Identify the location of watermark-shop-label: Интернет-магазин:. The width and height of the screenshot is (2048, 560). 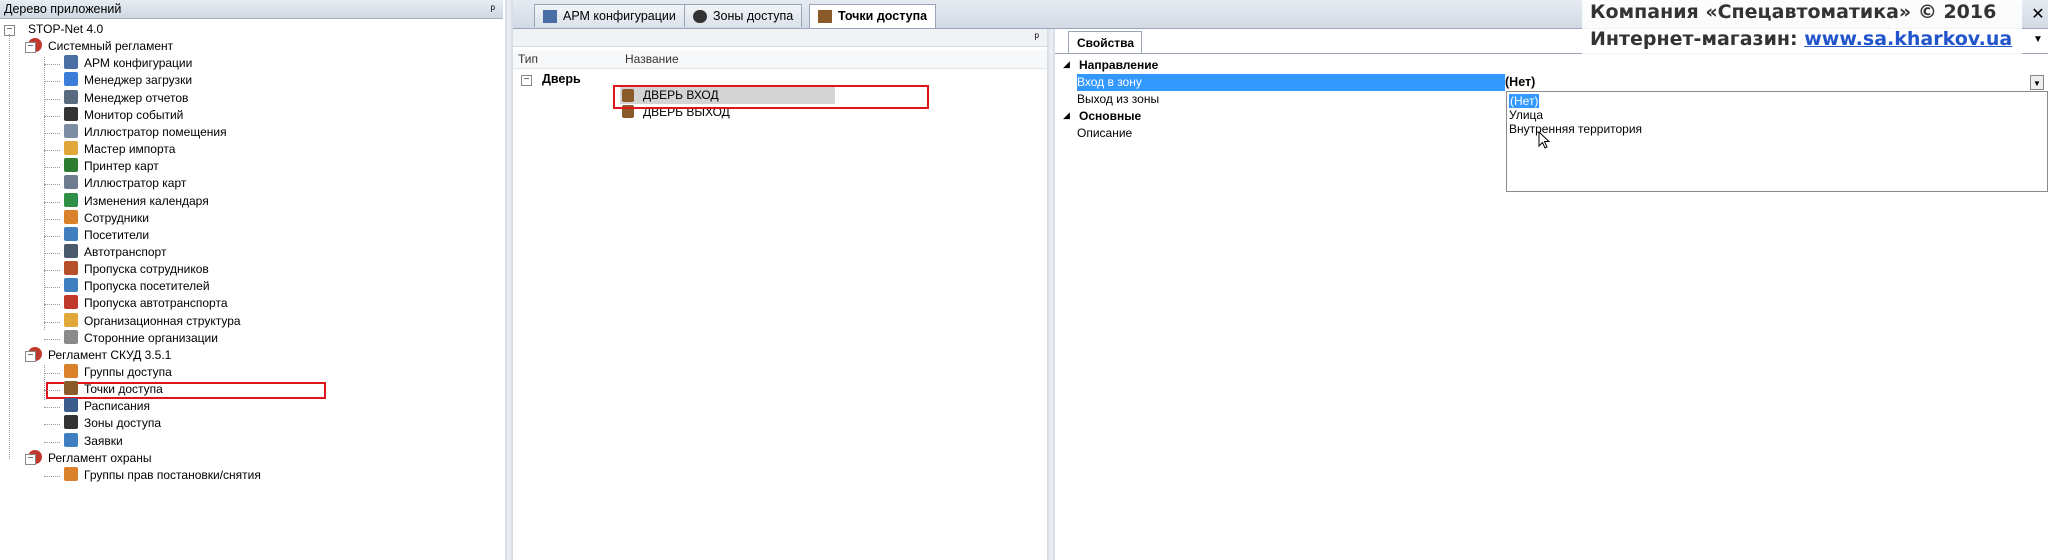
(1697, 39).